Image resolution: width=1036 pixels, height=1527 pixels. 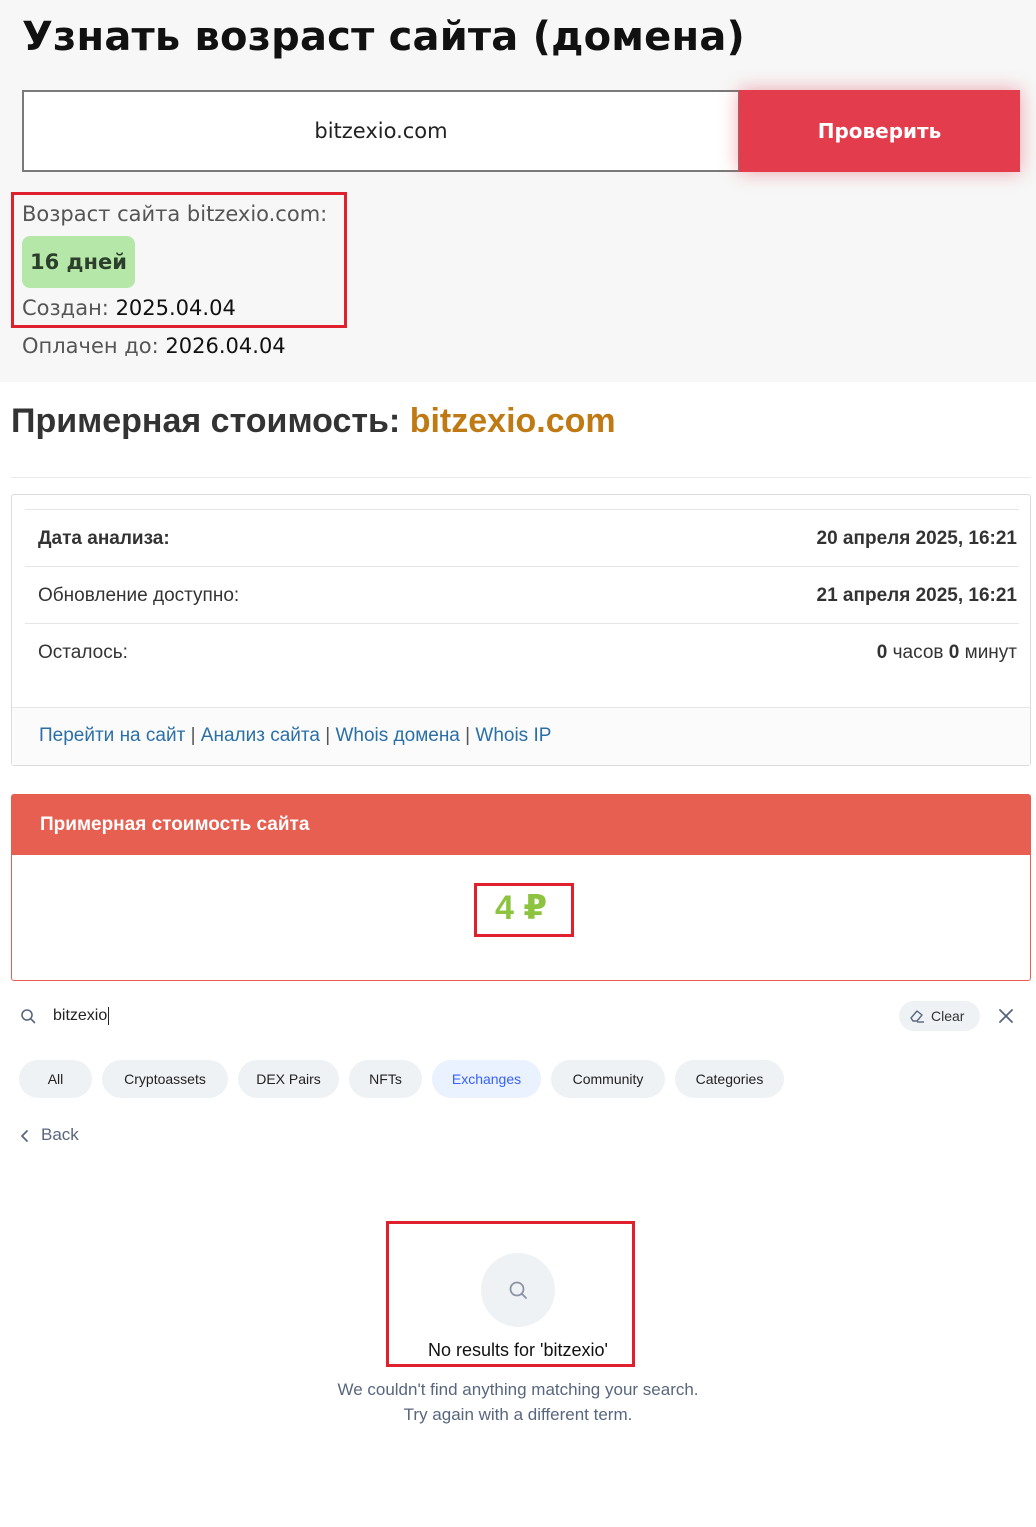 What do you see at coordinates (112, 735) in the screenshot?
I see `link-go-to-site: Перейти на сайт` at bounding box center [112, 735].